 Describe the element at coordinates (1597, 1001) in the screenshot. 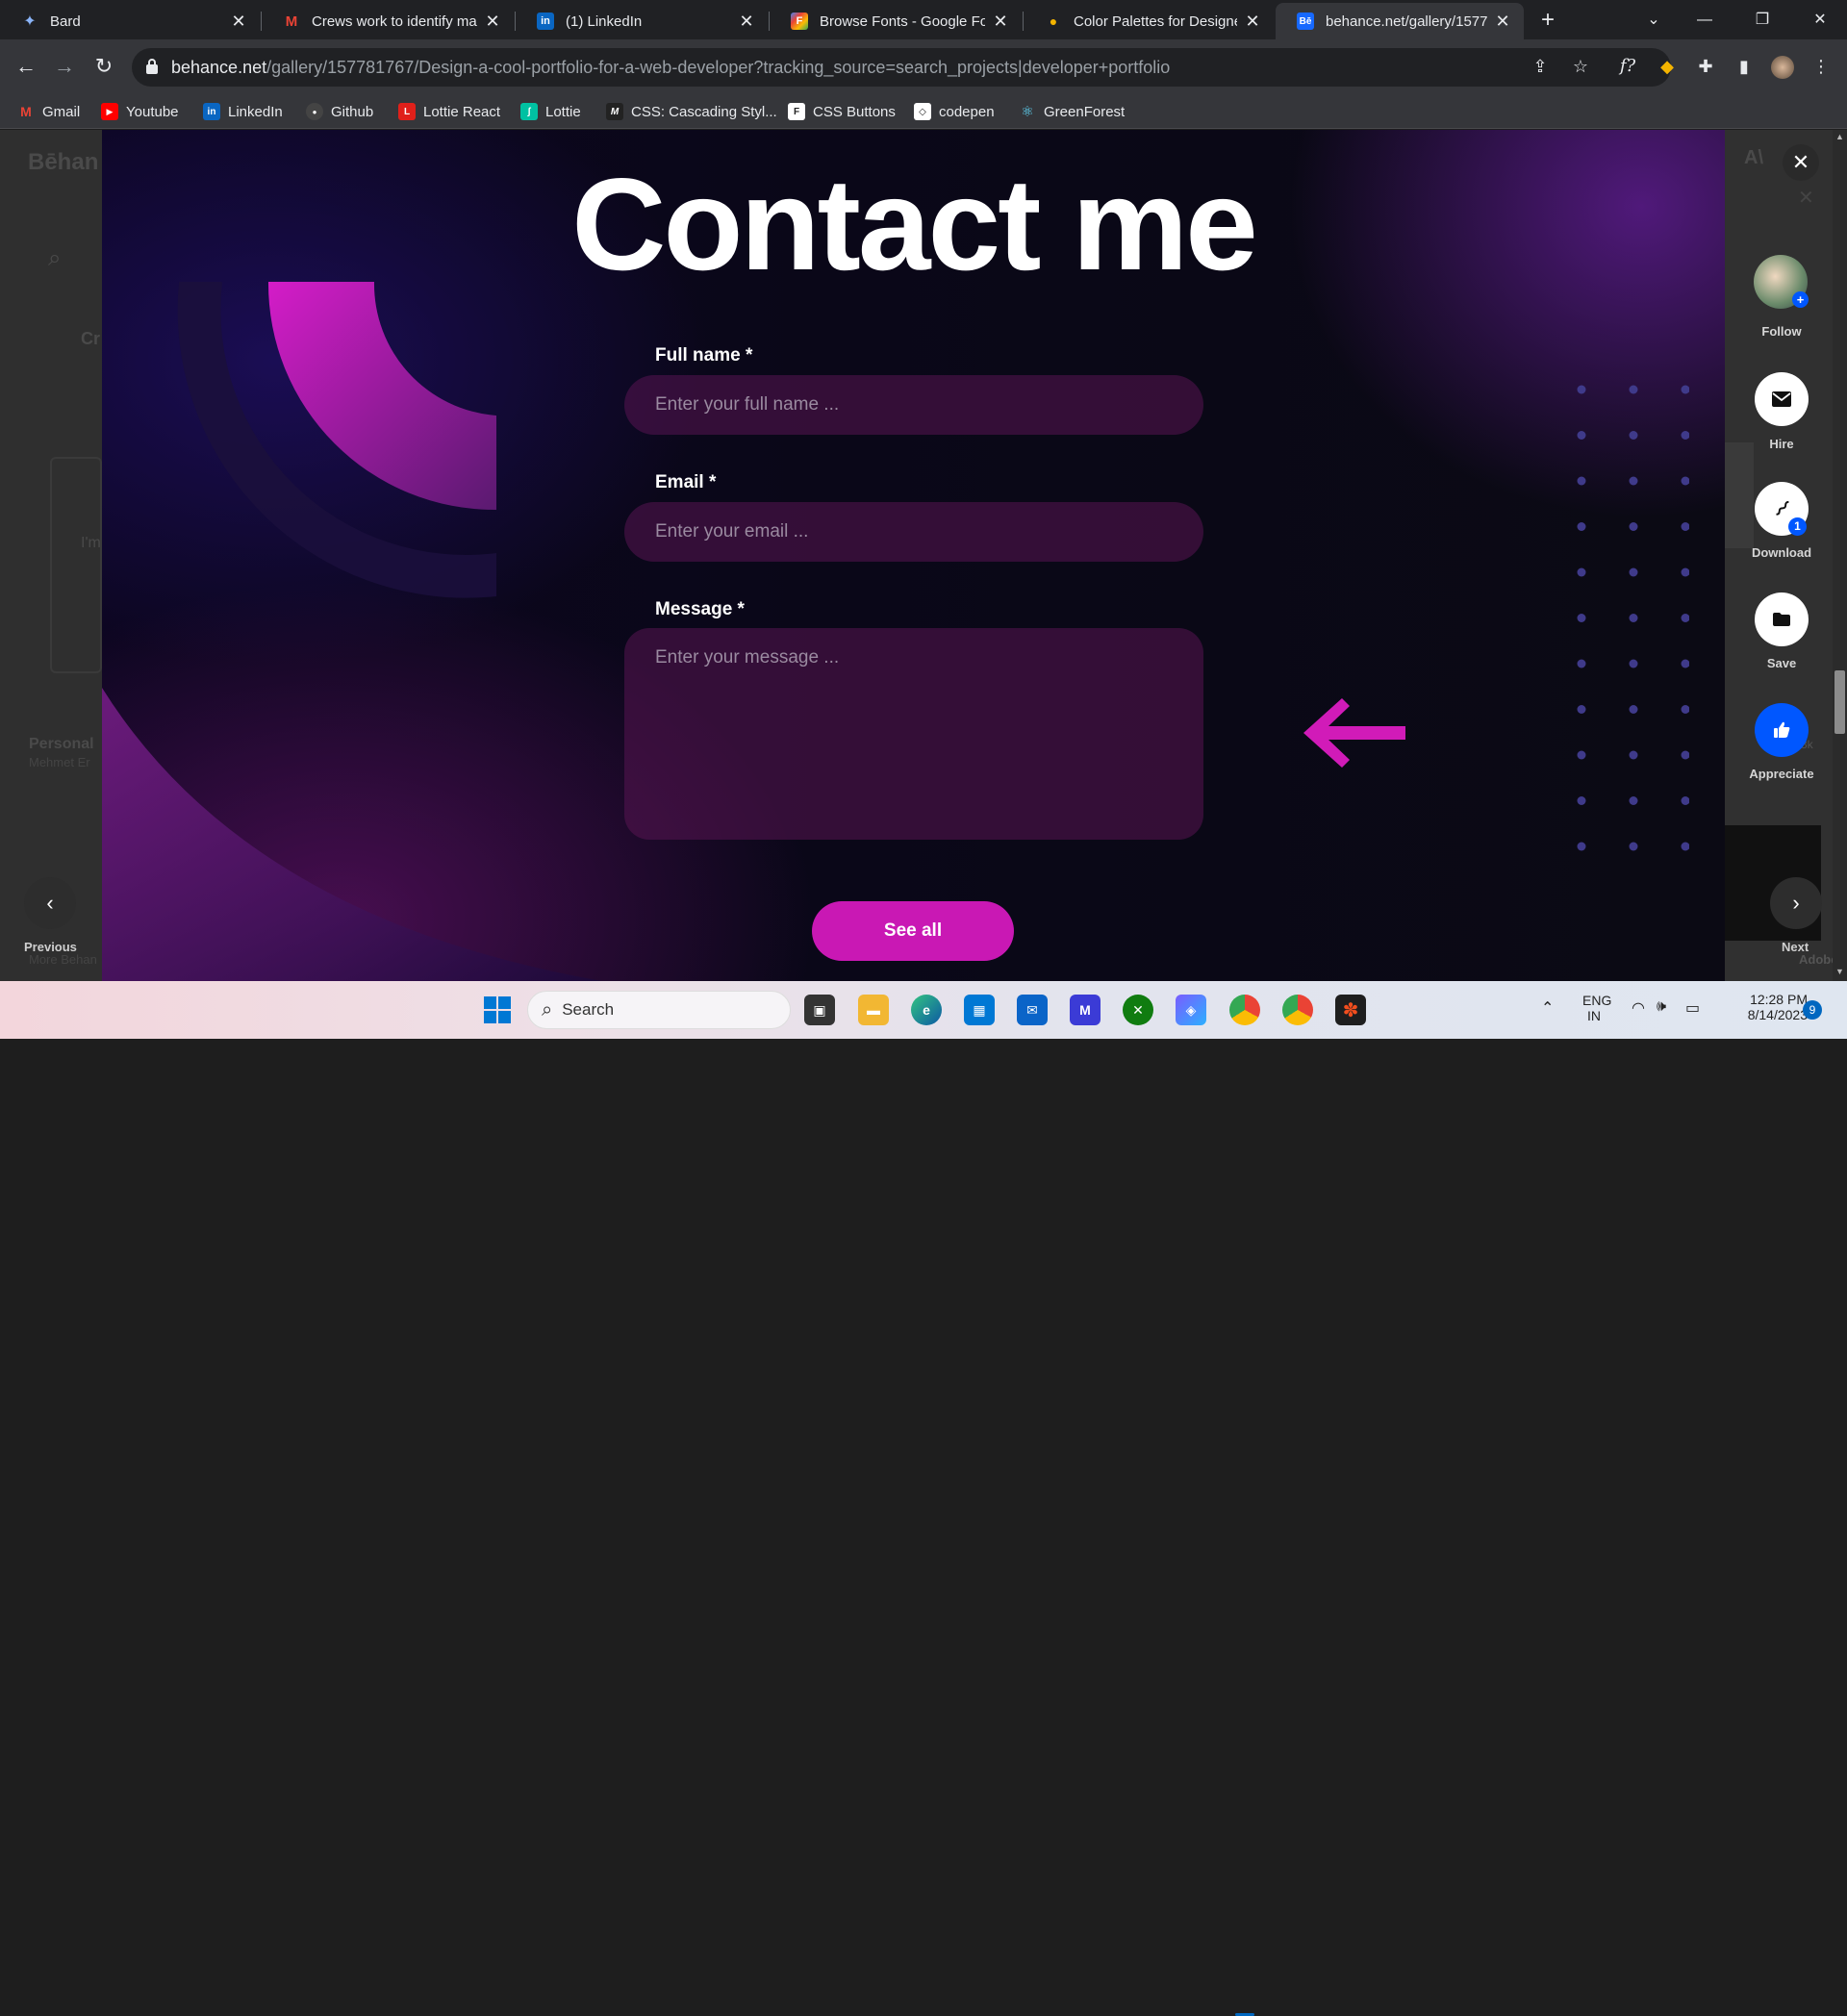

I see `language-code: ENG` at that location.